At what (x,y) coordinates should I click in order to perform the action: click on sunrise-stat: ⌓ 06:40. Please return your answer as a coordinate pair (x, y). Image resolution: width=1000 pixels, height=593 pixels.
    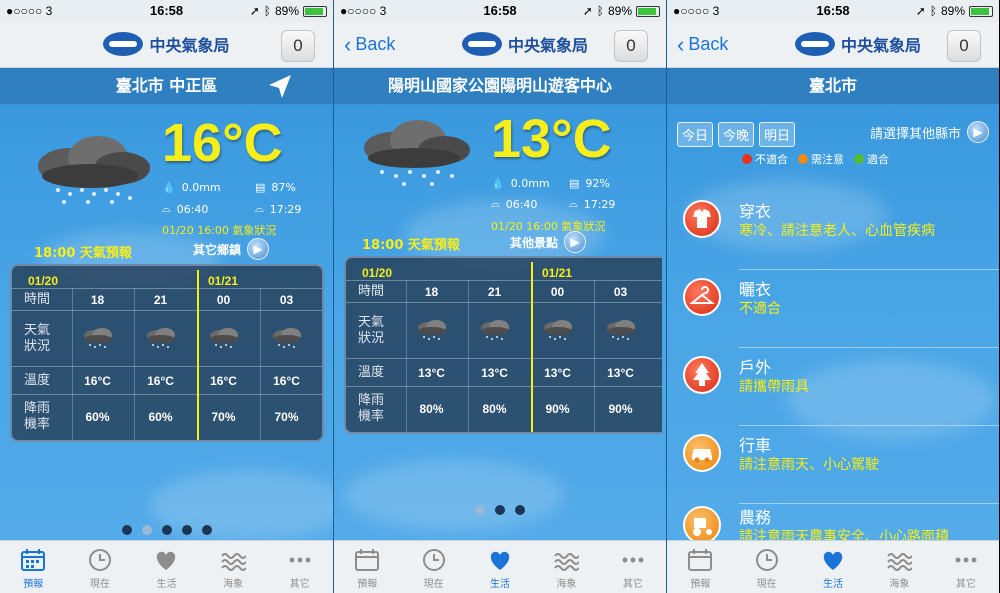
    Looking at the image, I should click on (514, 204).